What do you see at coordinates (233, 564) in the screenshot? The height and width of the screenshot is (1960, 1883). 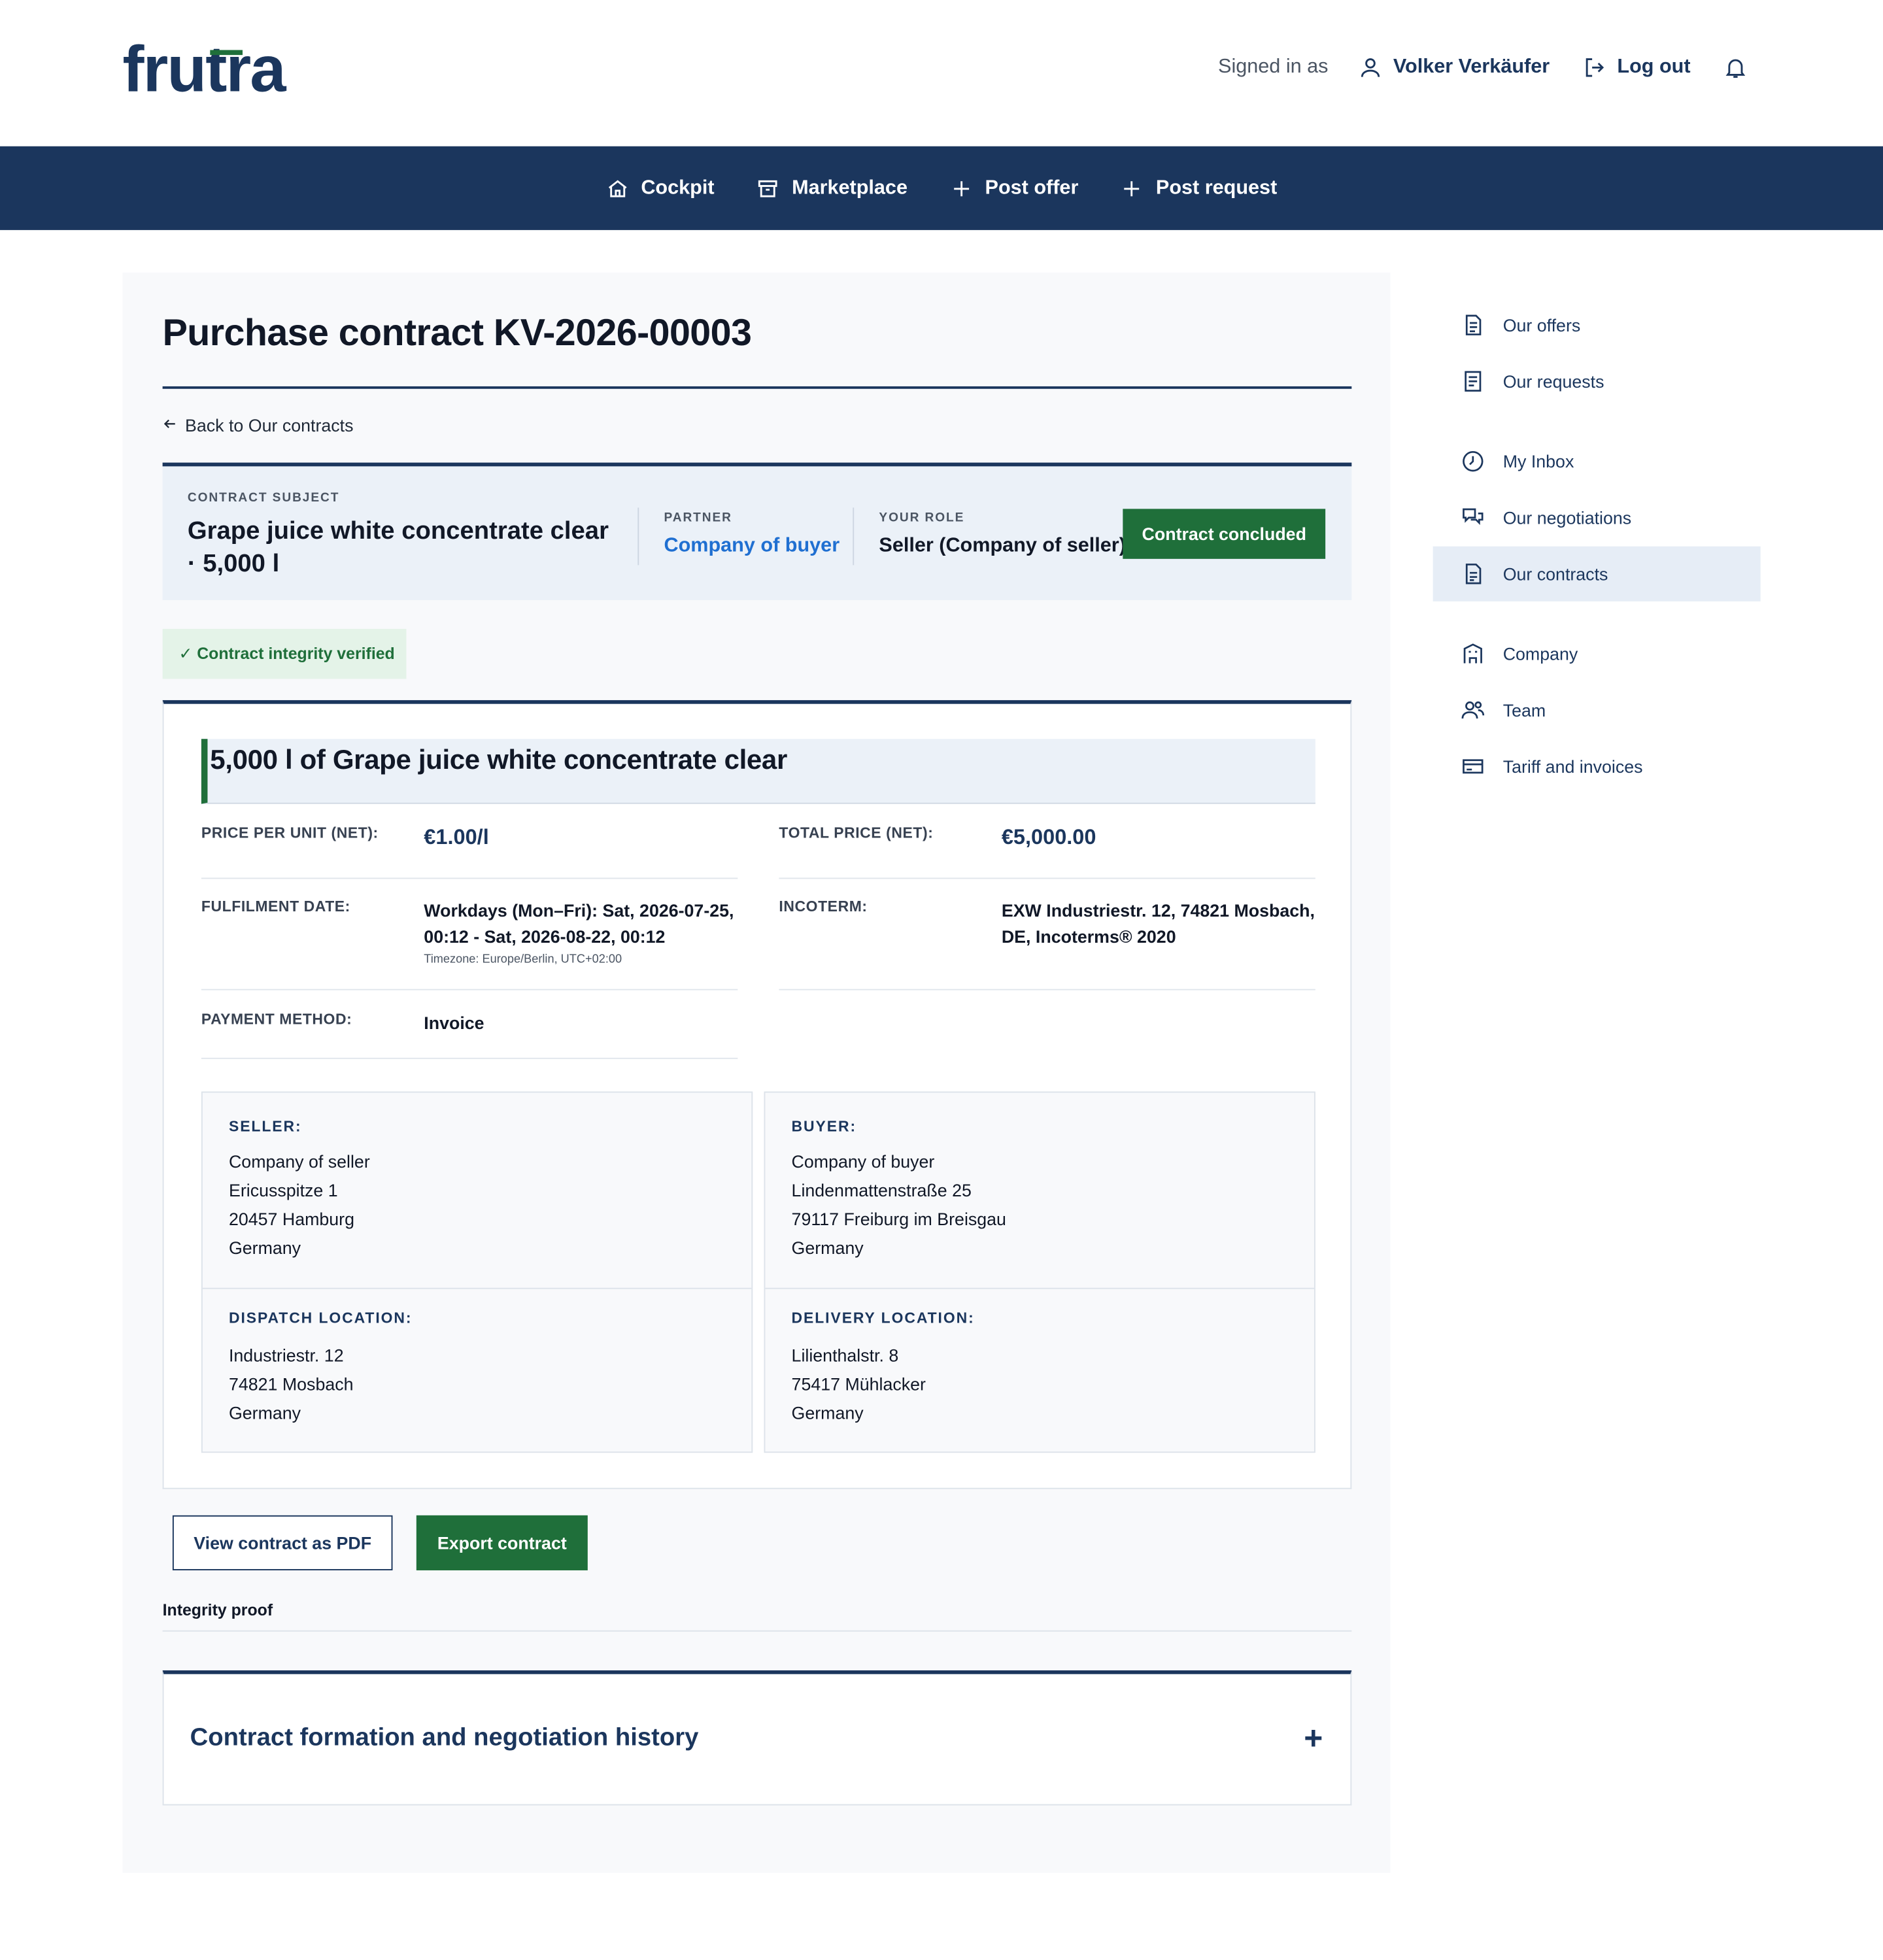 I see `subject-line-2: · 5,000 l` at bounding box center [233, 564].